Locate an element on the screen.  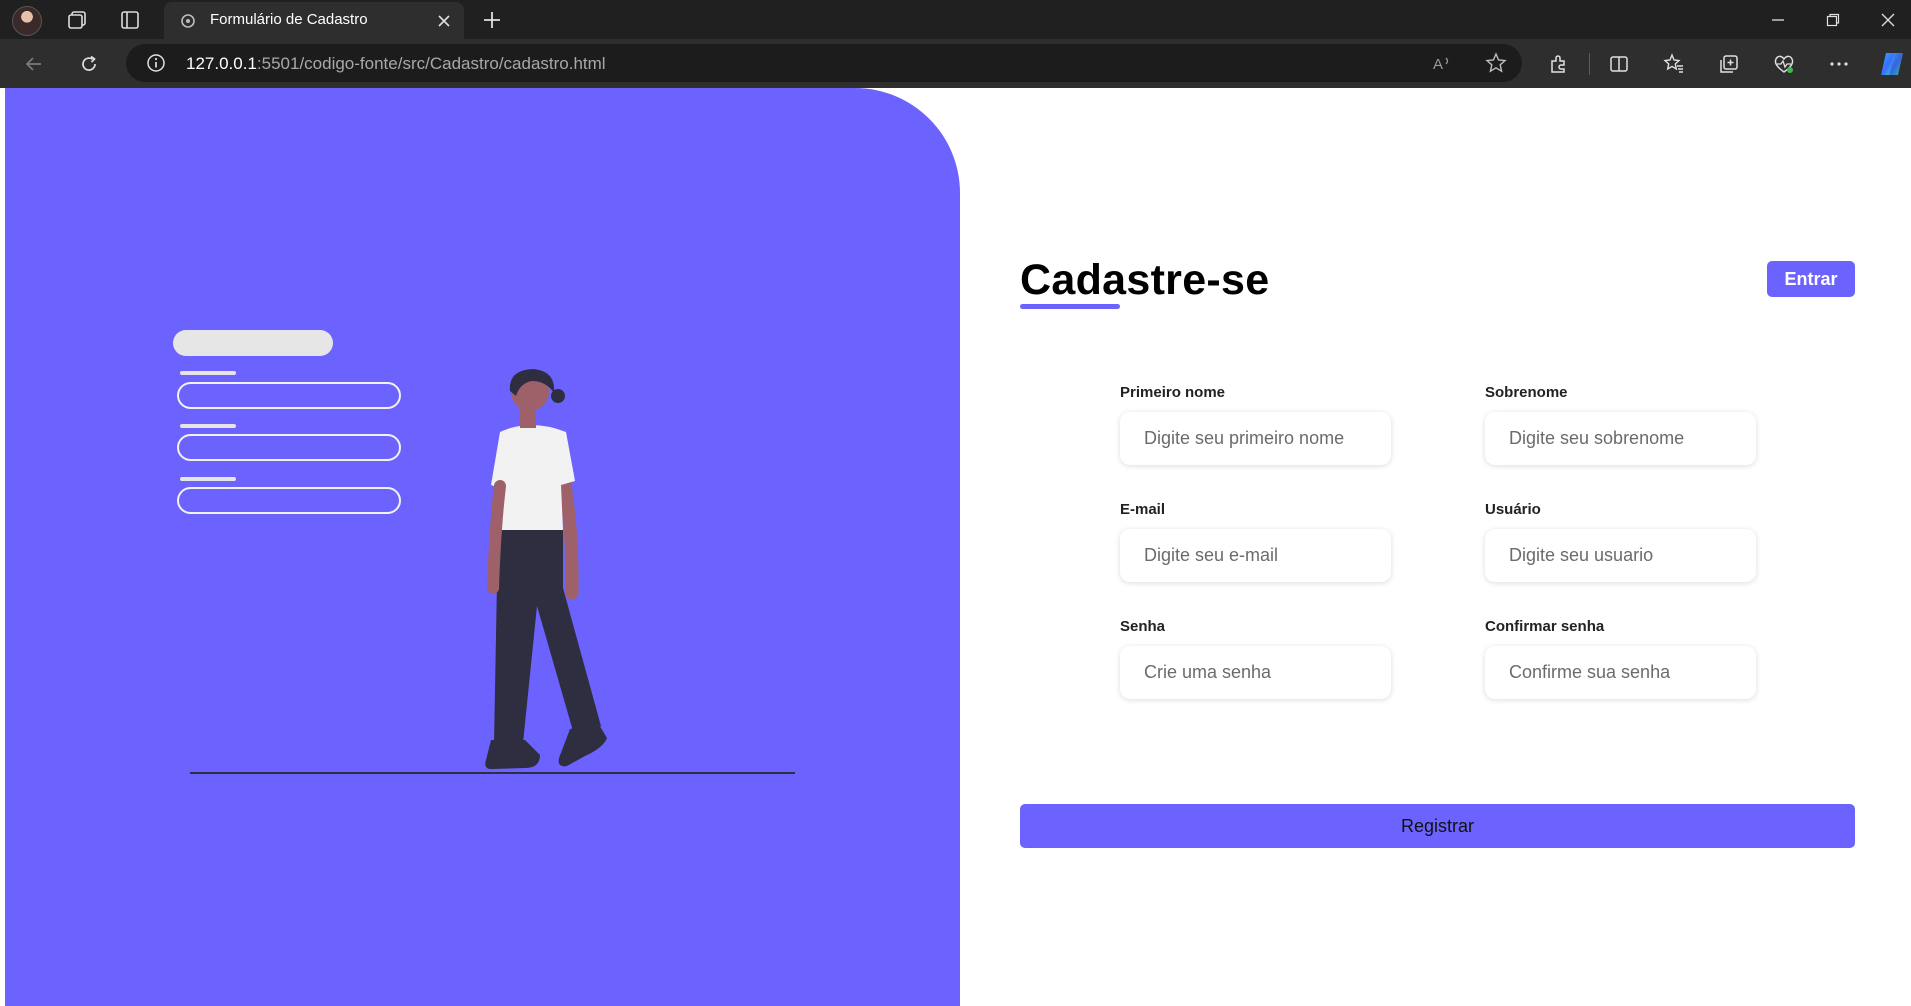
tab-favicon-icon is located at coordinates (188, 21).